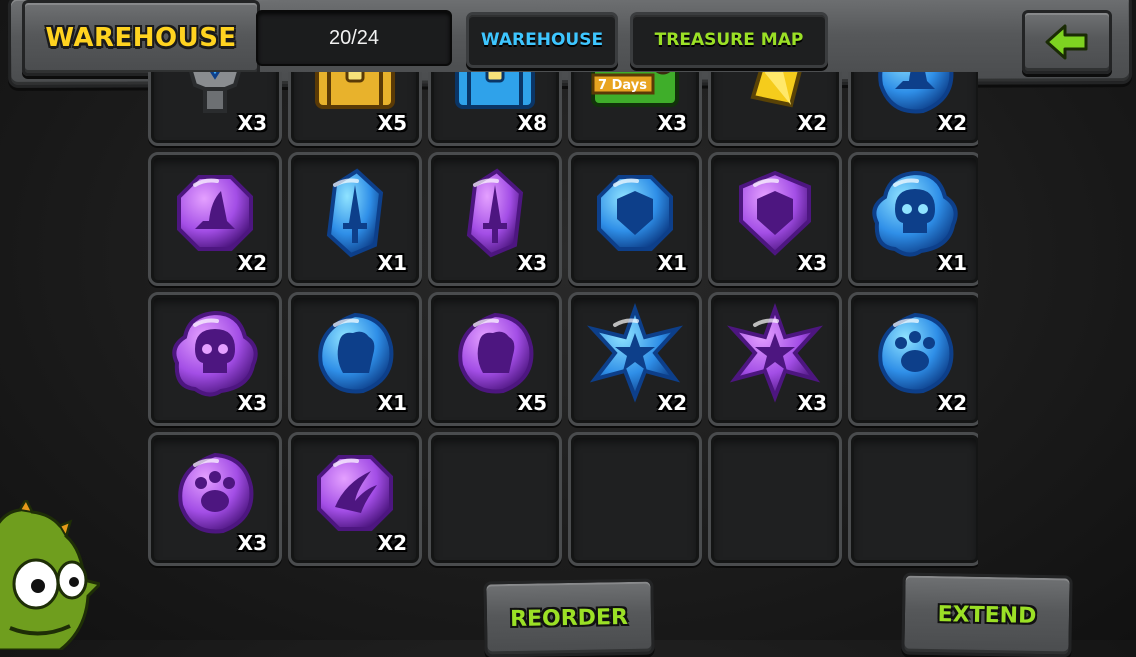  I want to click on capacity-counter: 20/24, so click(354, 38).